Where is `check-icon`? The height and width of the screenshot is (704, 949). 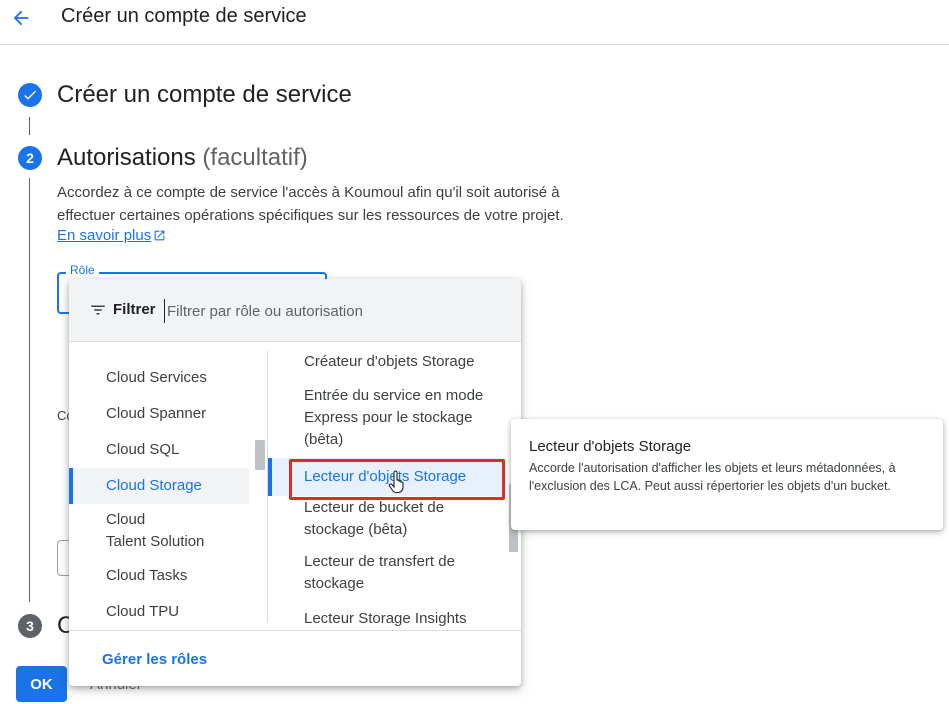
check-icon is located at coordinates (30, 95).